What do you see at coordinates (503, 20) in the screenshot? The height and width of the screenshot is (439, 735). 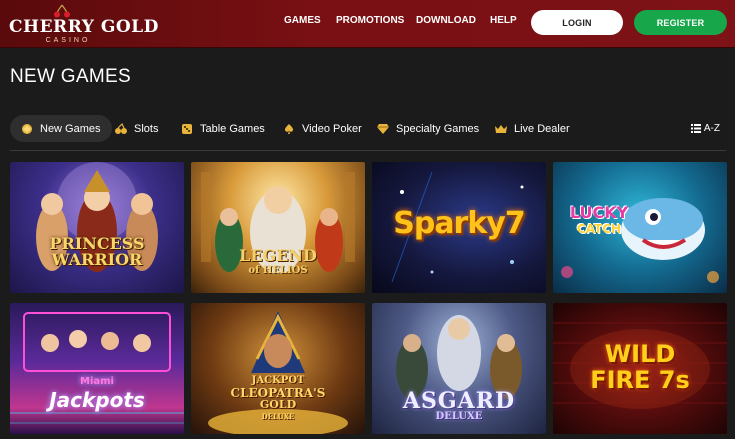 I see `nav-help: HELP` at bounding box center [503, 20].